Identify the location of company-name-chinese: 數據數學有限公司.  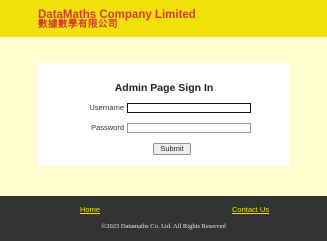
(78, 24).